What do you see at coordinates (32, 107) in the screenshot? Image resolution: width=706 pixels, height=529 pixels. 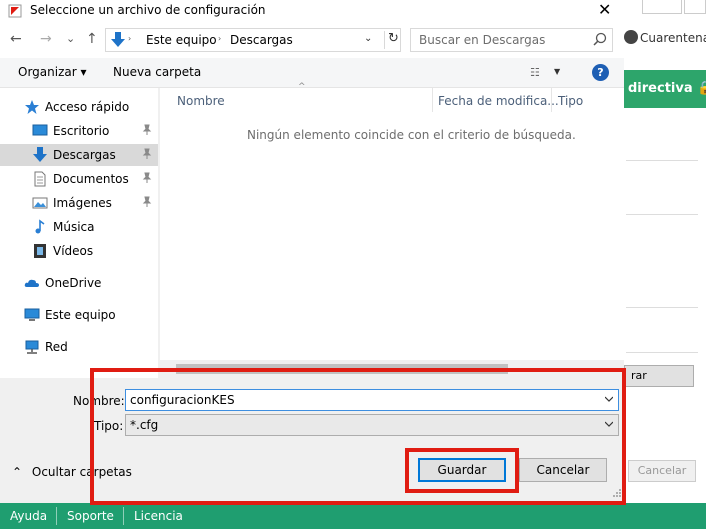 I see `star-icon` at bounding box center [32, 107].